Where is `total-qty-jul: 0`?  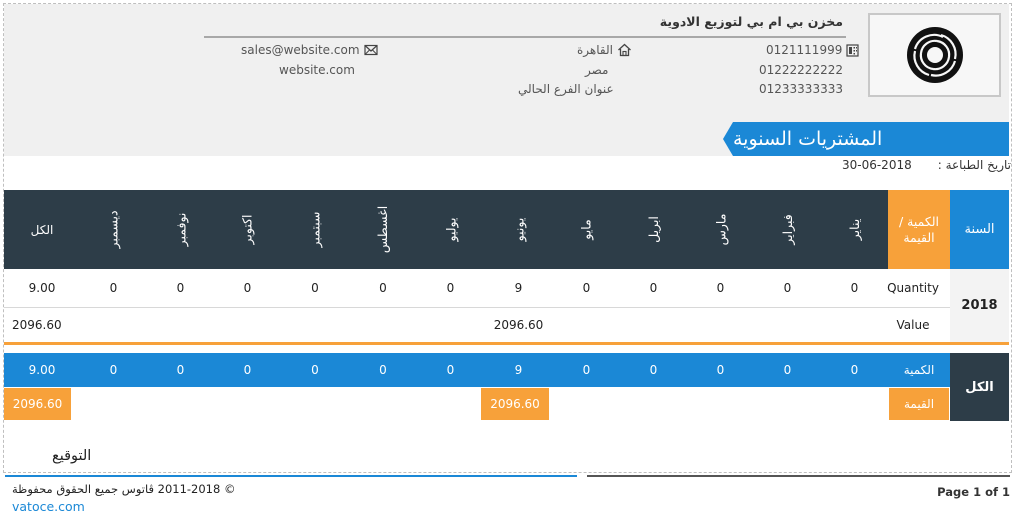 total-qty-jul: 0 is located at coordinates (450, 370).